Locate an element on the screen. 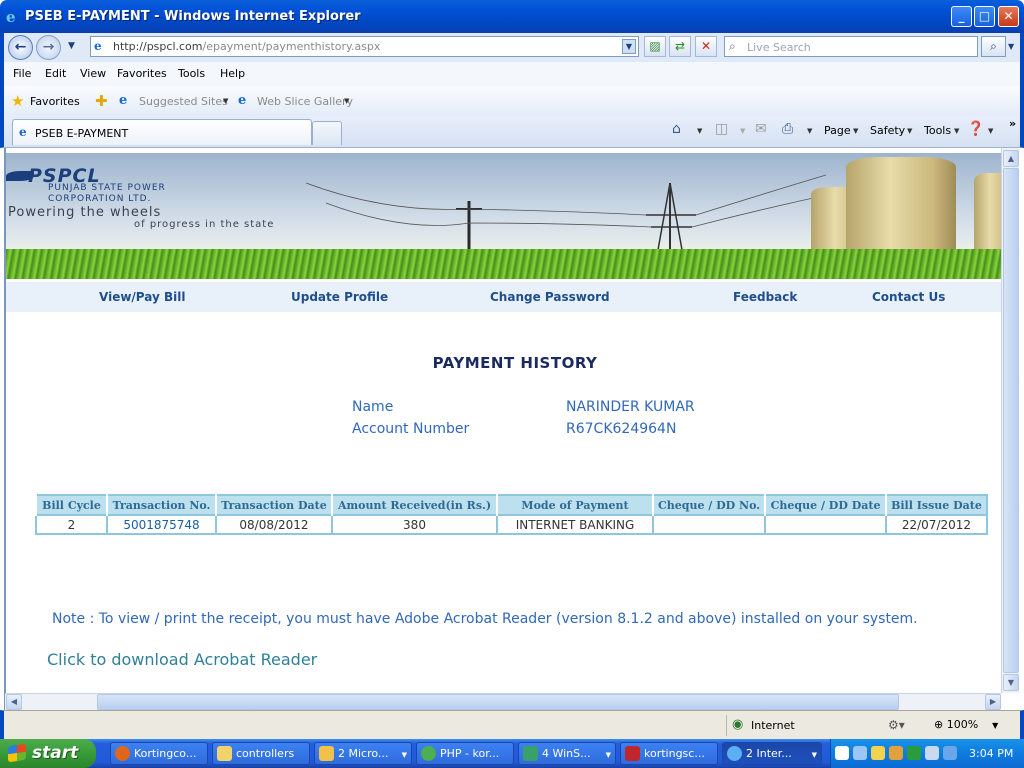 The image size is (1024, 768). print-dropdown: ▼ is located at coordinates (809, 131).